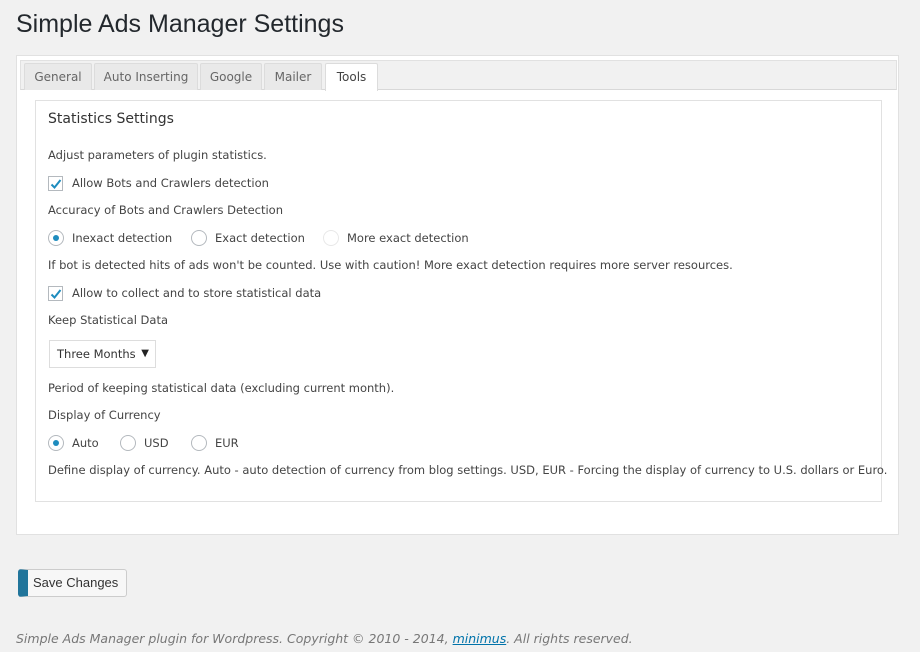  What do you see at coordinates (157, 155) in the screenshot?
I see `intro-text: Adjust parameters of plugin statistics.` at bounding box center [157, 155].